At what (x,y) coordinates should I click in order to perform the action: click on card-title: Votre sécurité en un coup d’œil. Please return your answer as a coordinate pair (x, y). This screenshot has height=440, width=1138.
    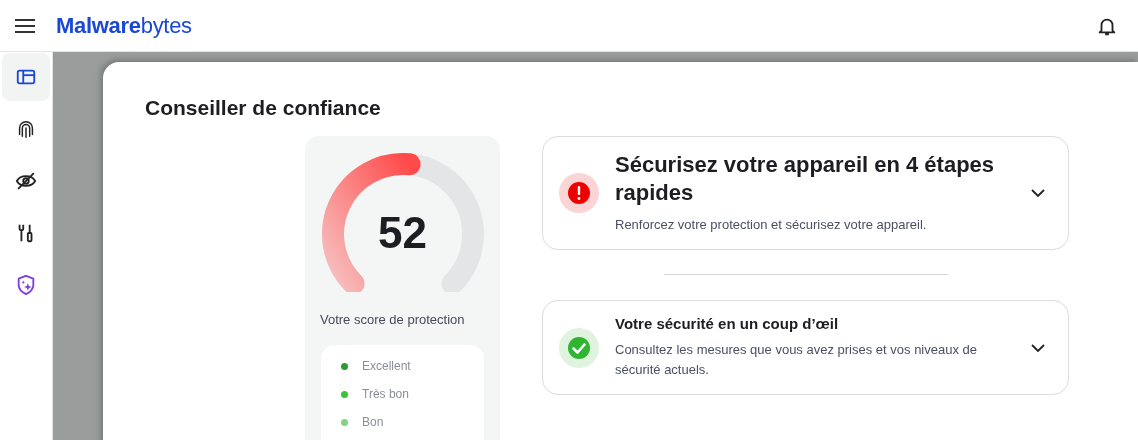
    Looking at the image, I should click on (727, 323).